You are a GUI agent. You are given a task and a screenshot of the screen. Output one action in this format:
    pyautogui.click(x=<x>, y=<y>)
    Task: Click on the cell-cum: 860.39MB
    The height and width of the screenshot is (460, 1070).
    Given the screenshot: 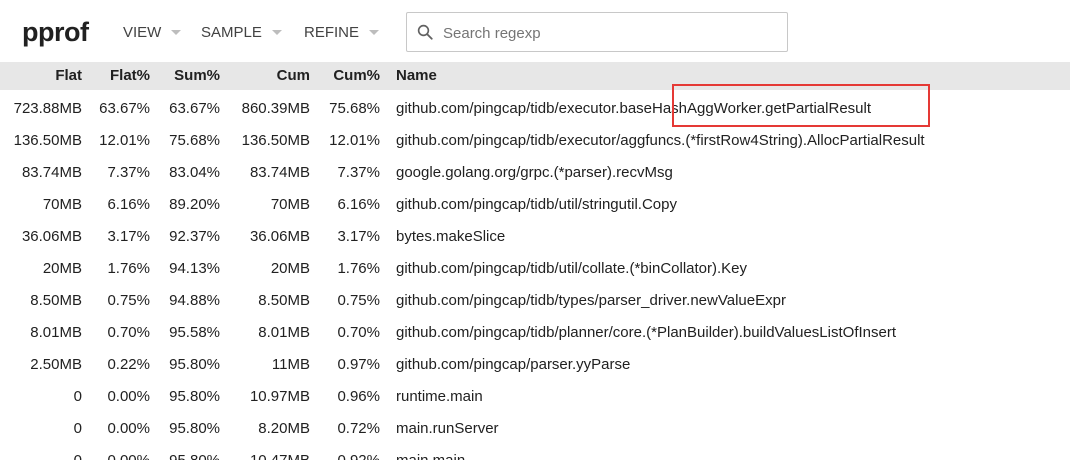 What is the action you would take?
    pyautogui.click(x=275, y=108)
    